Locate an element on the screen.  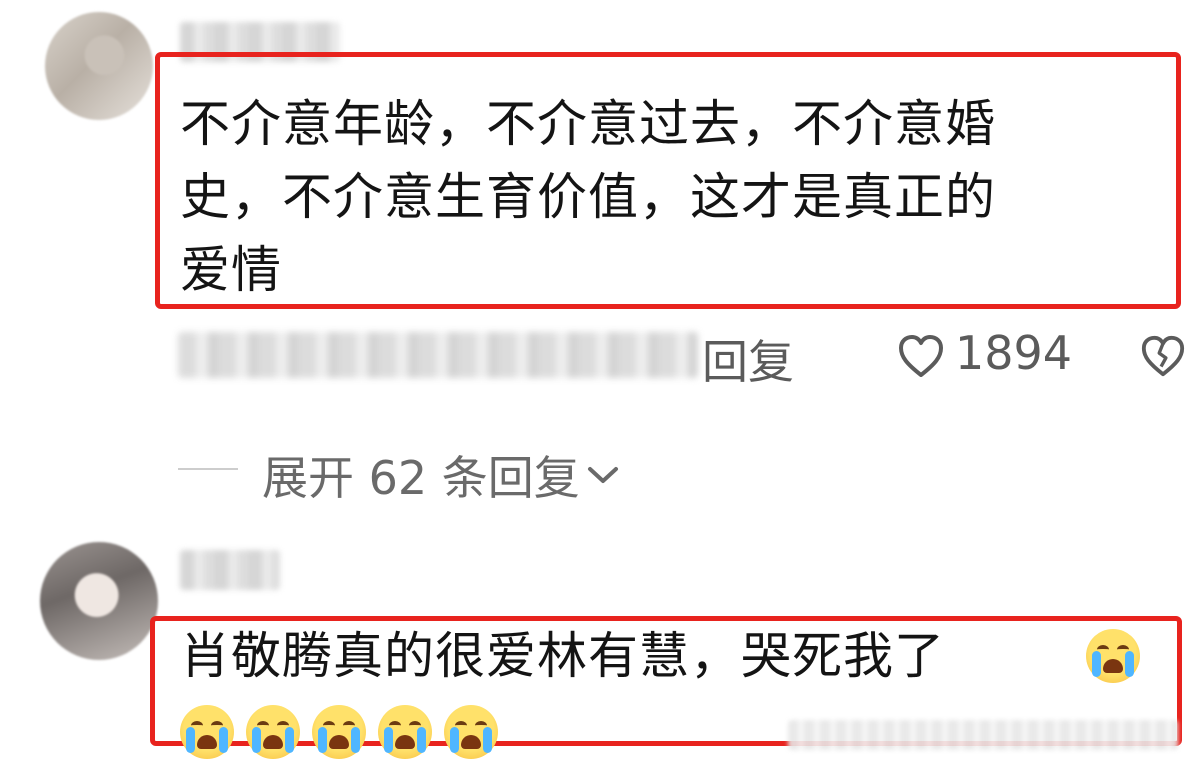
comment-line: 肖敬腾真的很爱林有慧，哭死我了 is located at coordinates (562, 656).